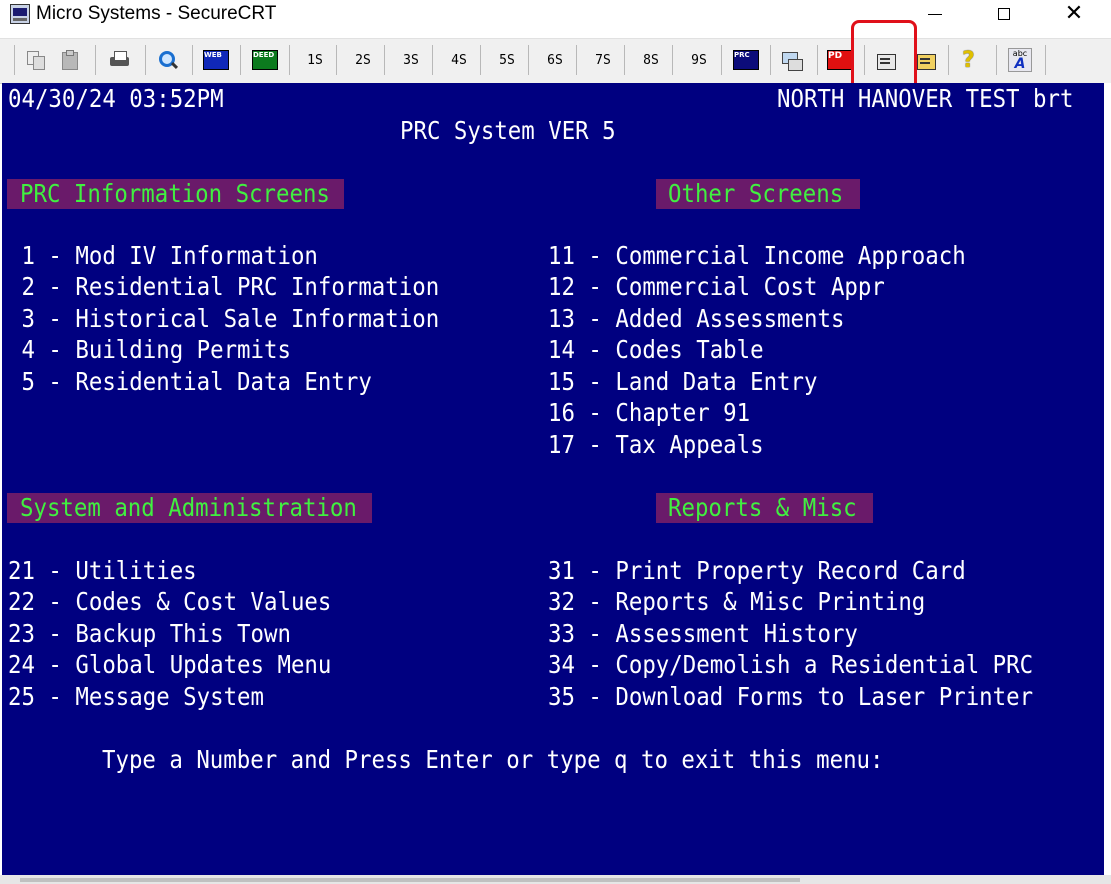  I want to click on web-icon: WEB, so click(216, 60).